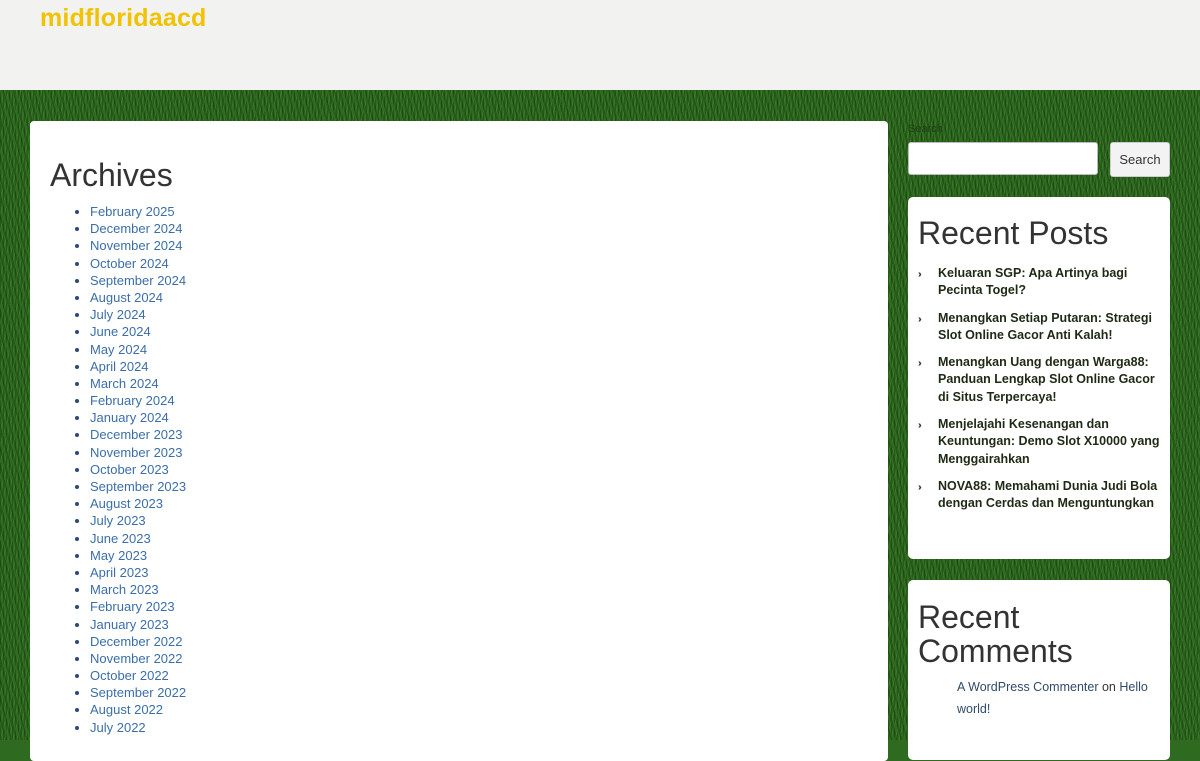  I want to click on archive-link: May 2023, so click(118, 555).